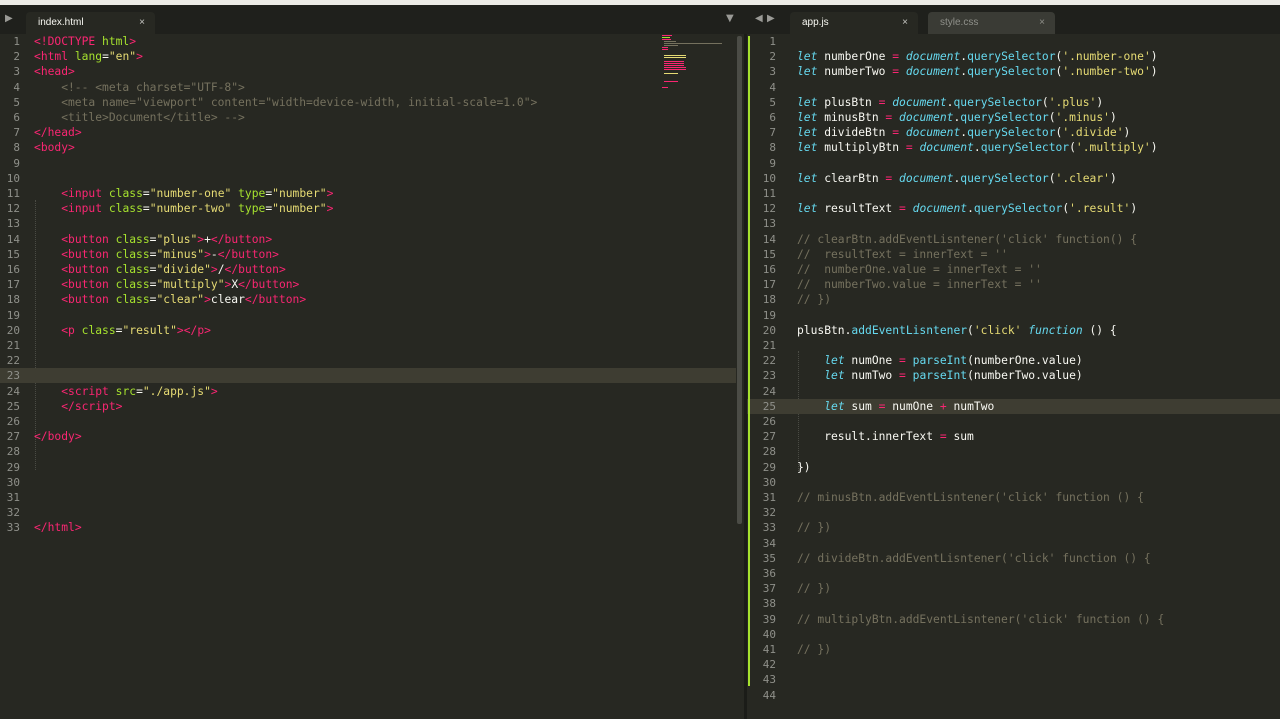  What do you see at coordinates (1013, 573) in the screenshot?
I see `code-line: 36` at bounding box center [1013, 573].